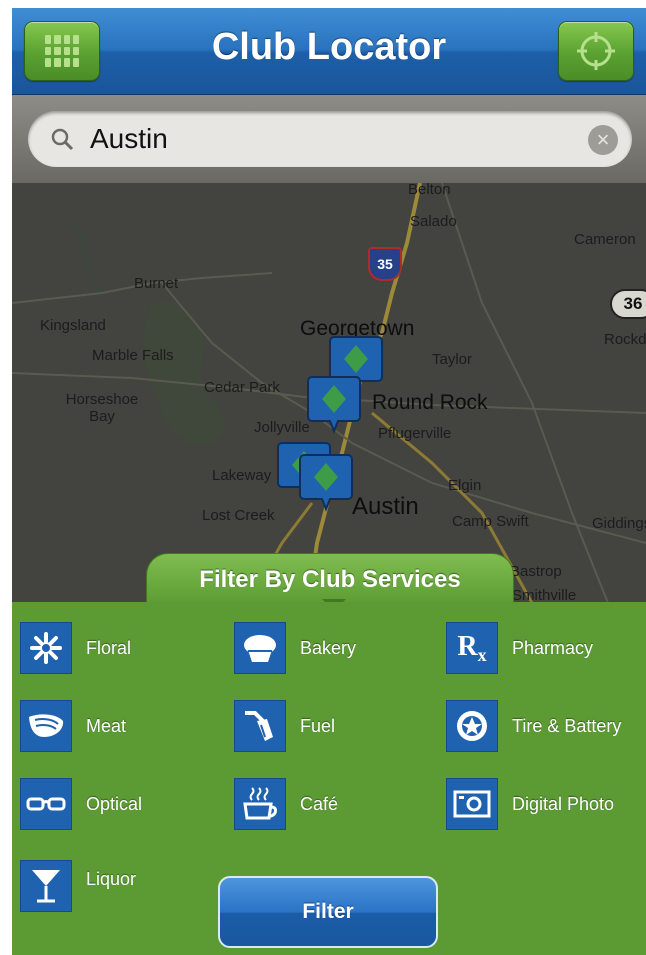 This screenshot has height=955, width=646. I want to click on clear-search-button: ×, so click(603, 140).